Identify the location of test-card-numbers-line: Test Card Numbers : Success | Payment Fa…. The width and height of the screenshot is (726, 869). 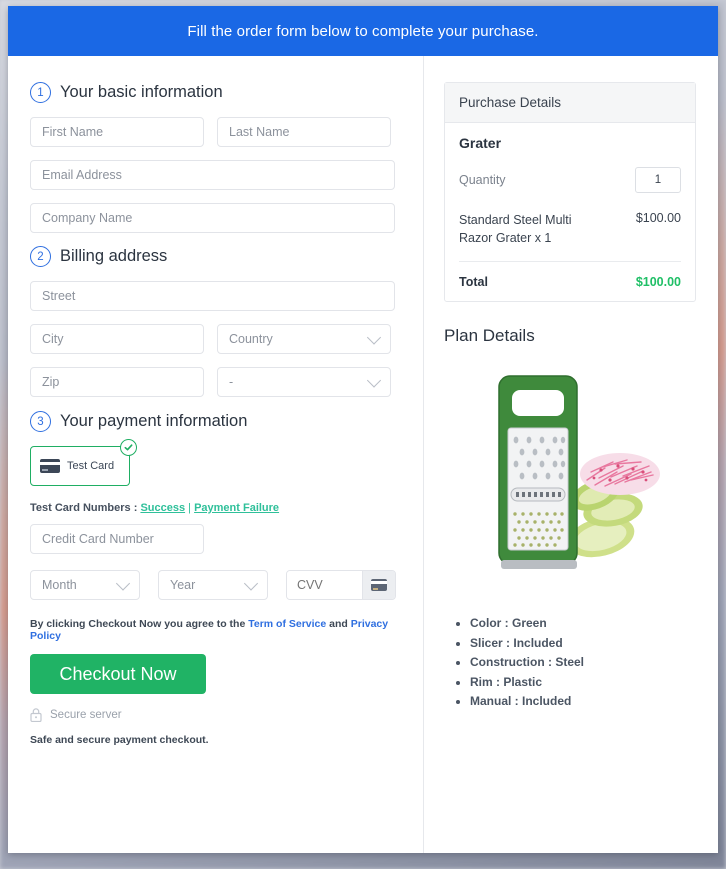
(215, 508).